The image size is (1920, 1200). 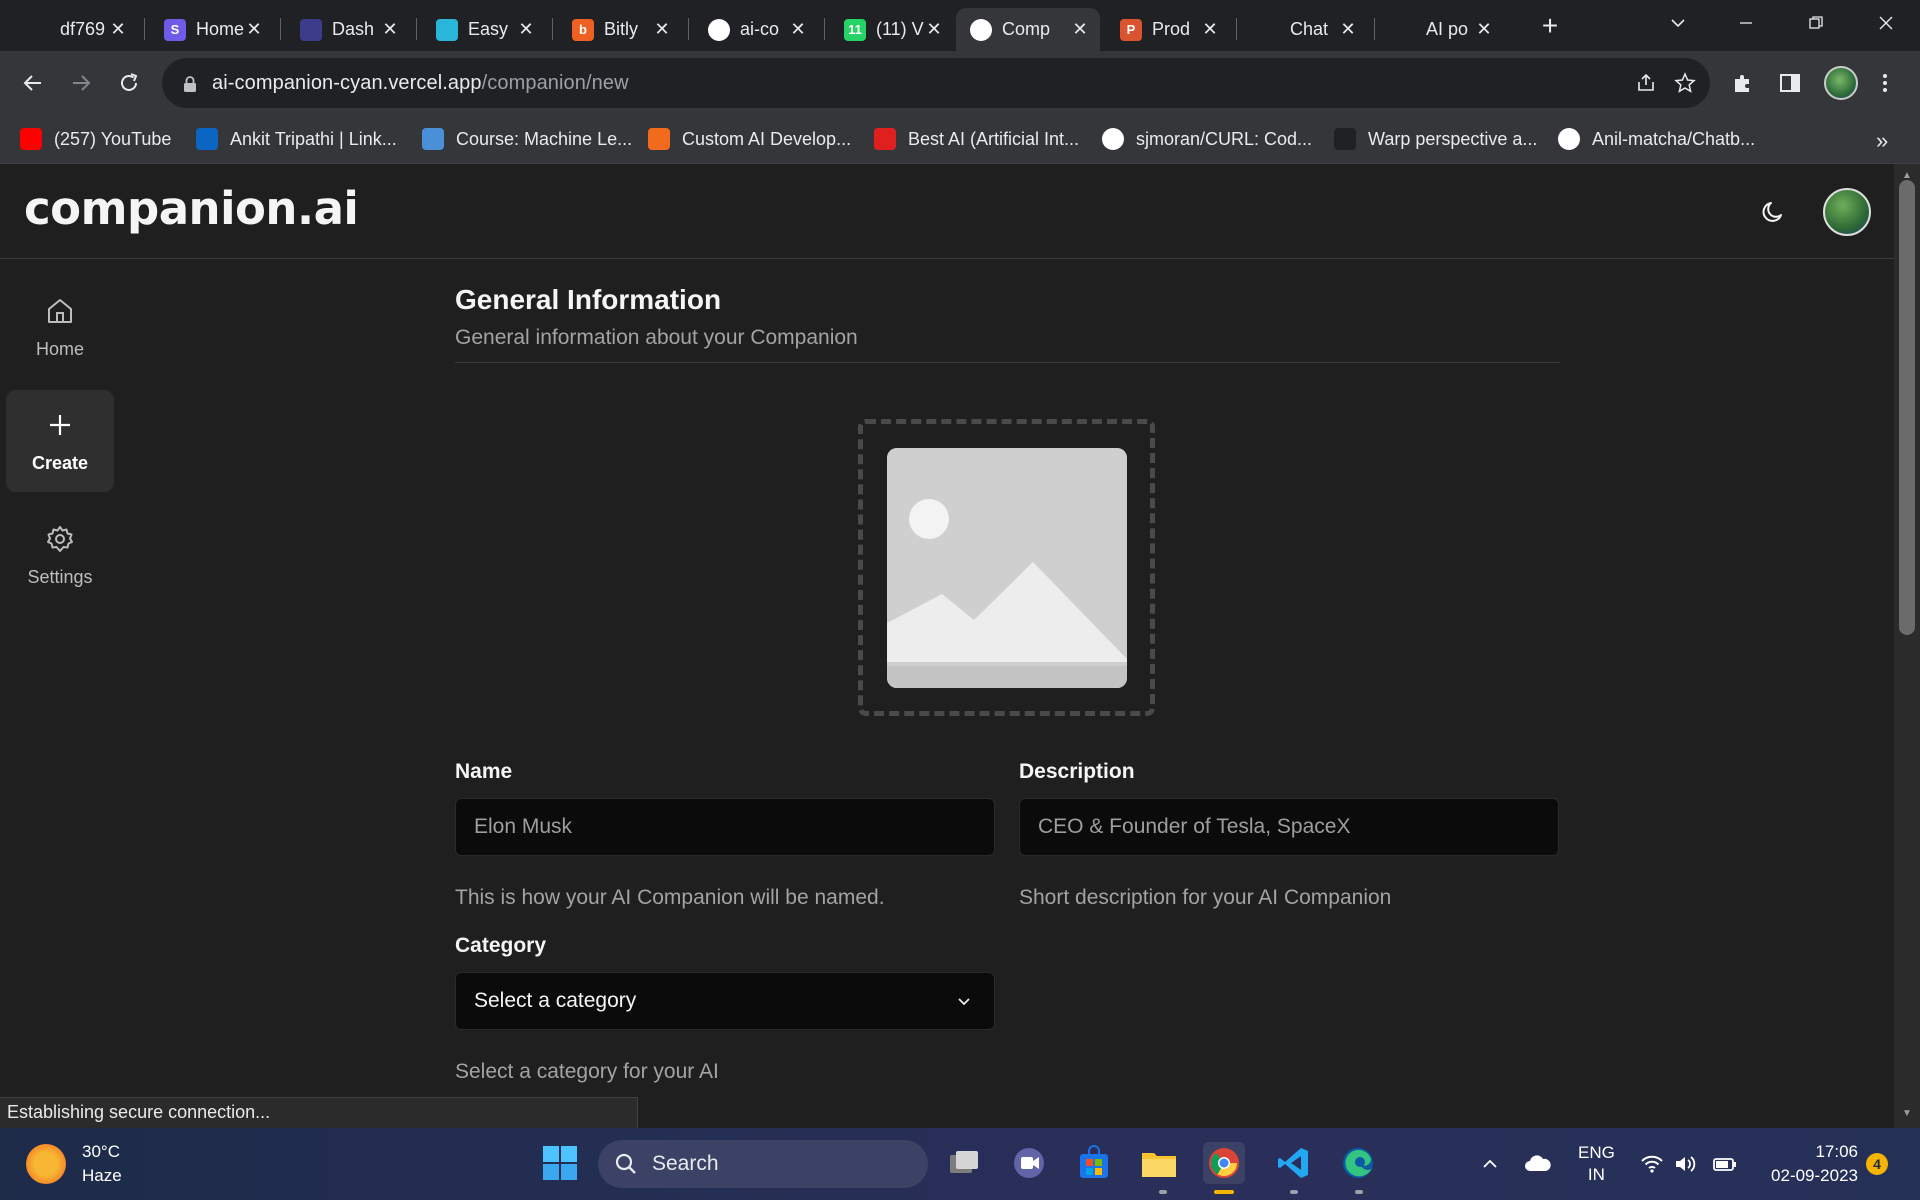 I want to click on bookmark-item: (257) YouTube, so click(x=95, y=139).